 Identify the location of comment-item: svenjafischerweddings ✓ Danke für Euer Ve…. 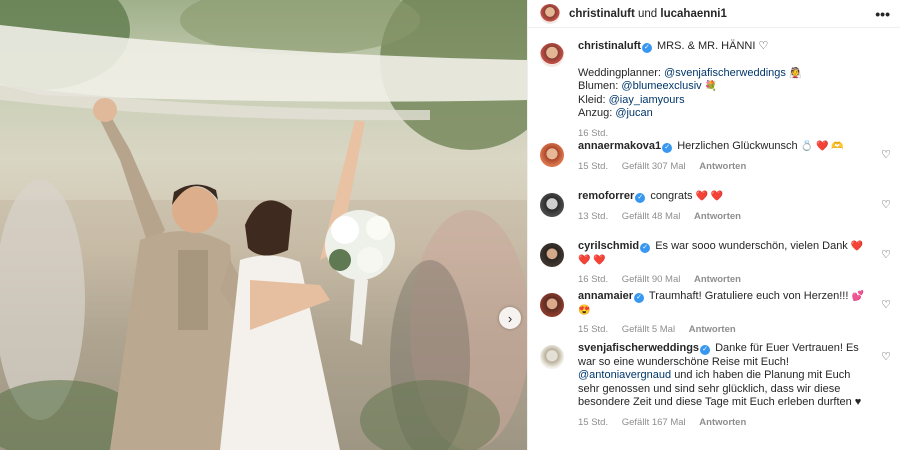
(714, 385).